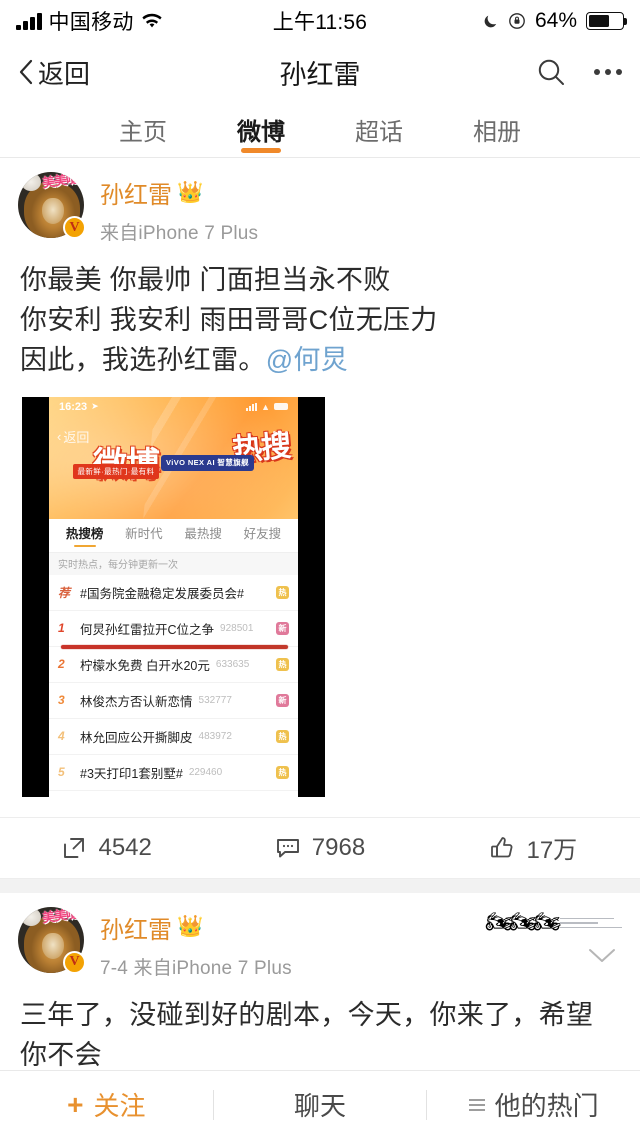  Describe the element at coordinates (203, 535) in the screenshot. I see `hotsearch-tab-hottest: 最热搜` at that location.